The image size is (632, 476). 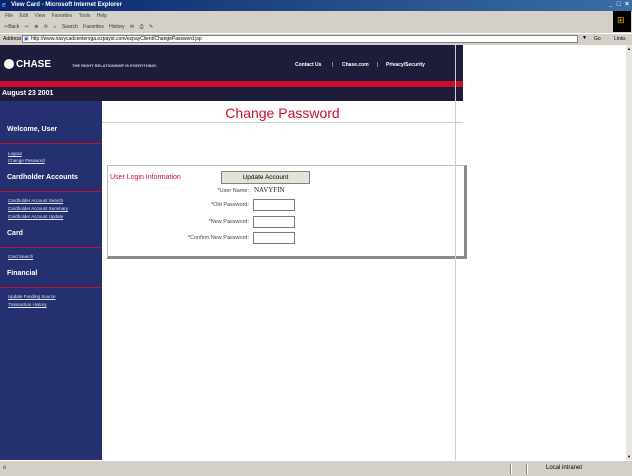 I want to click on title-band: Change Password, so click(x=282, y=112).